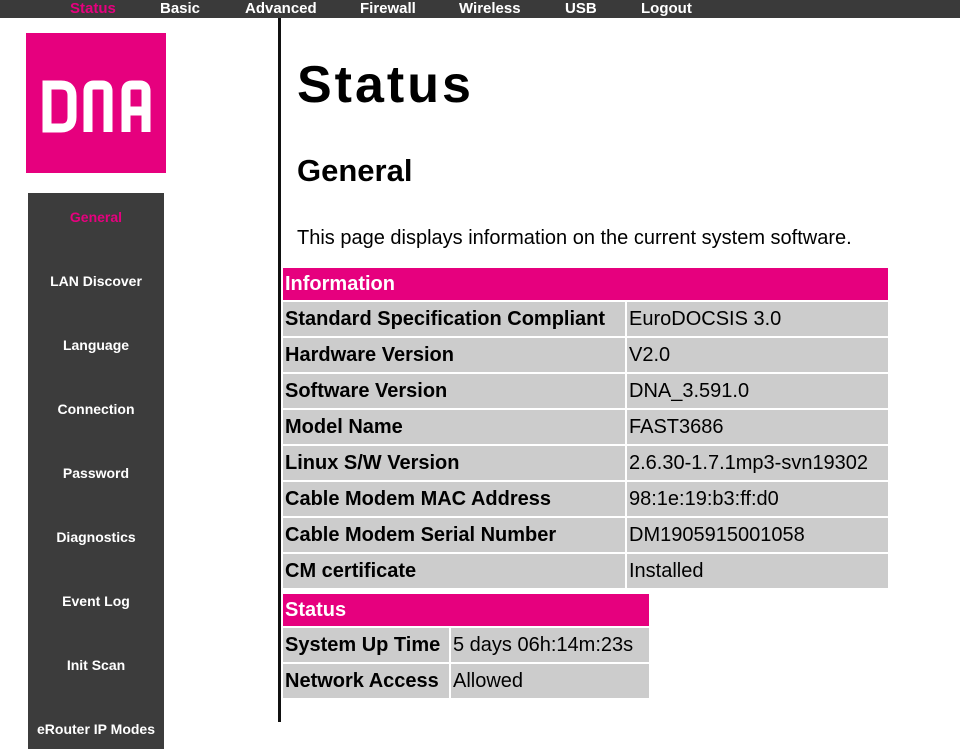 The height and width of the screenshot is (749, 960). What do you see at coordinates (757, 428) in the screenshot?
I see `row-value: FAST3686` at bounding box center [757, 428].